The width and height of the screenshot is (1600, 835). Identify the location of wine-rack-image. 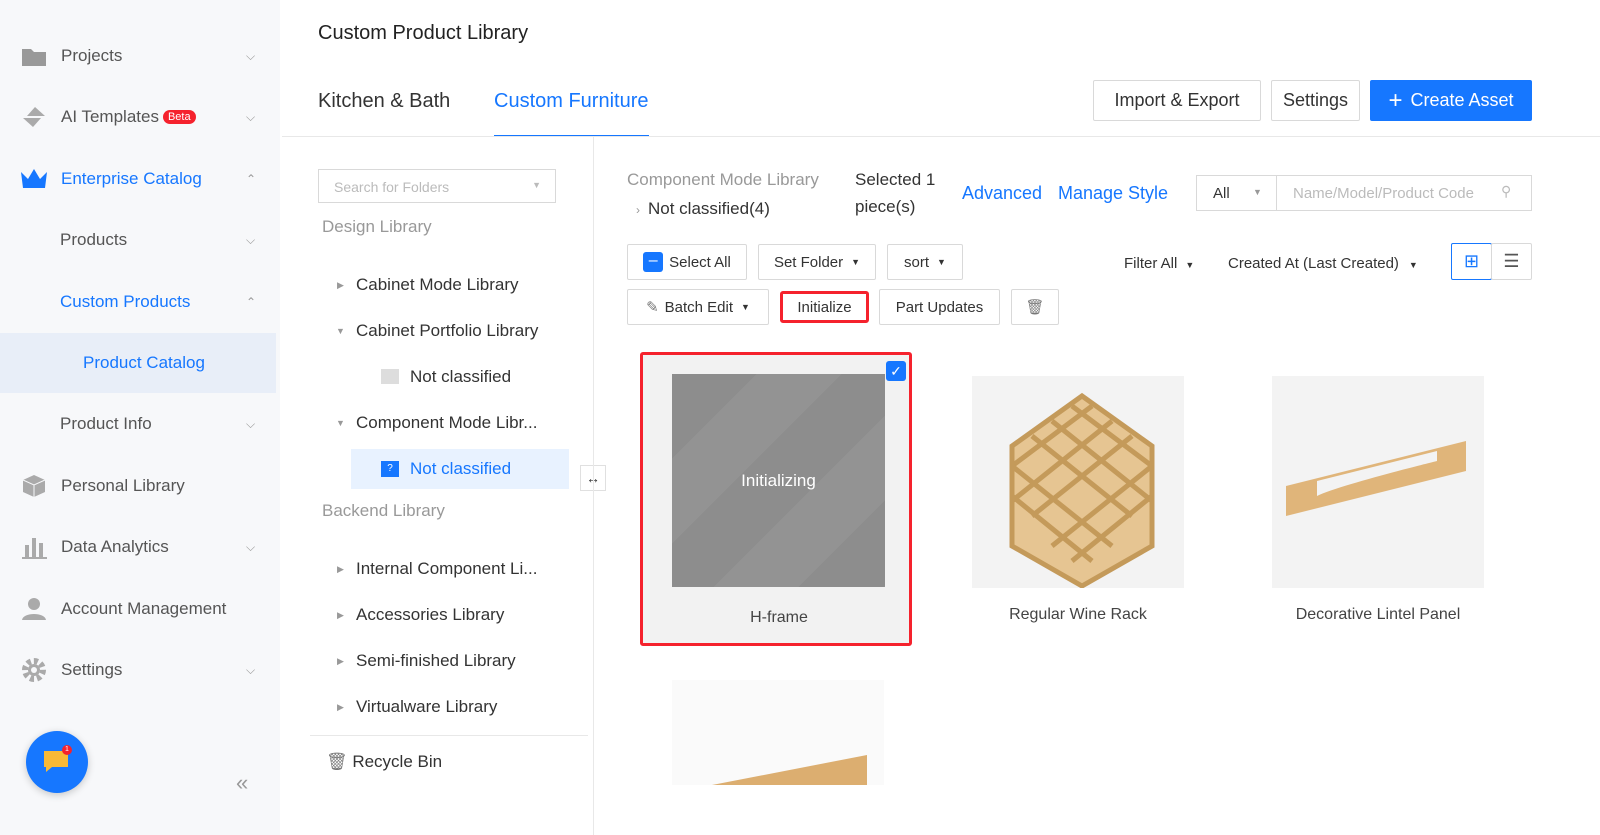
(1078, 482).